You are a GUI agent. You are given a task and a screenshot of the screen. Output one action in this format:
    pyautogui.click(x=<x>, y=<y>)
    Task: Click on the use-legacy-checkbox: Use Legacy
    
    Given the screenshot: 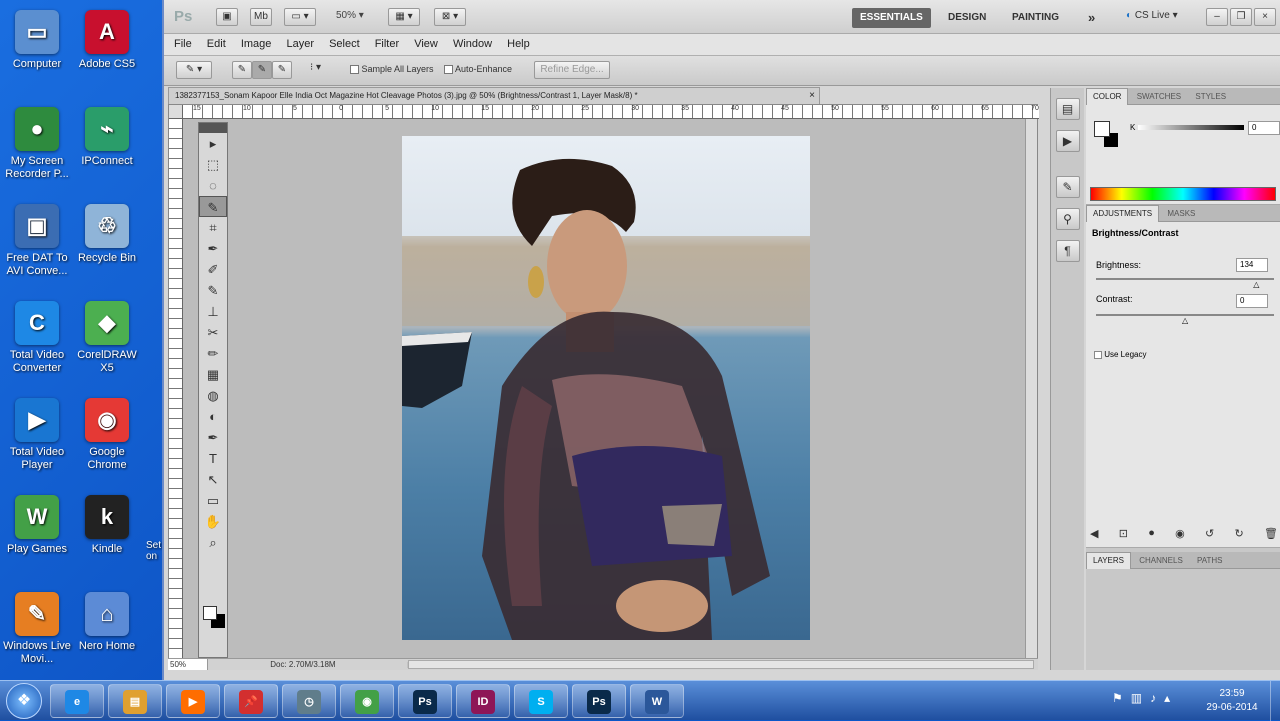 What is the action you would take?
    pyautogui.click(x=1120, y=354)
    